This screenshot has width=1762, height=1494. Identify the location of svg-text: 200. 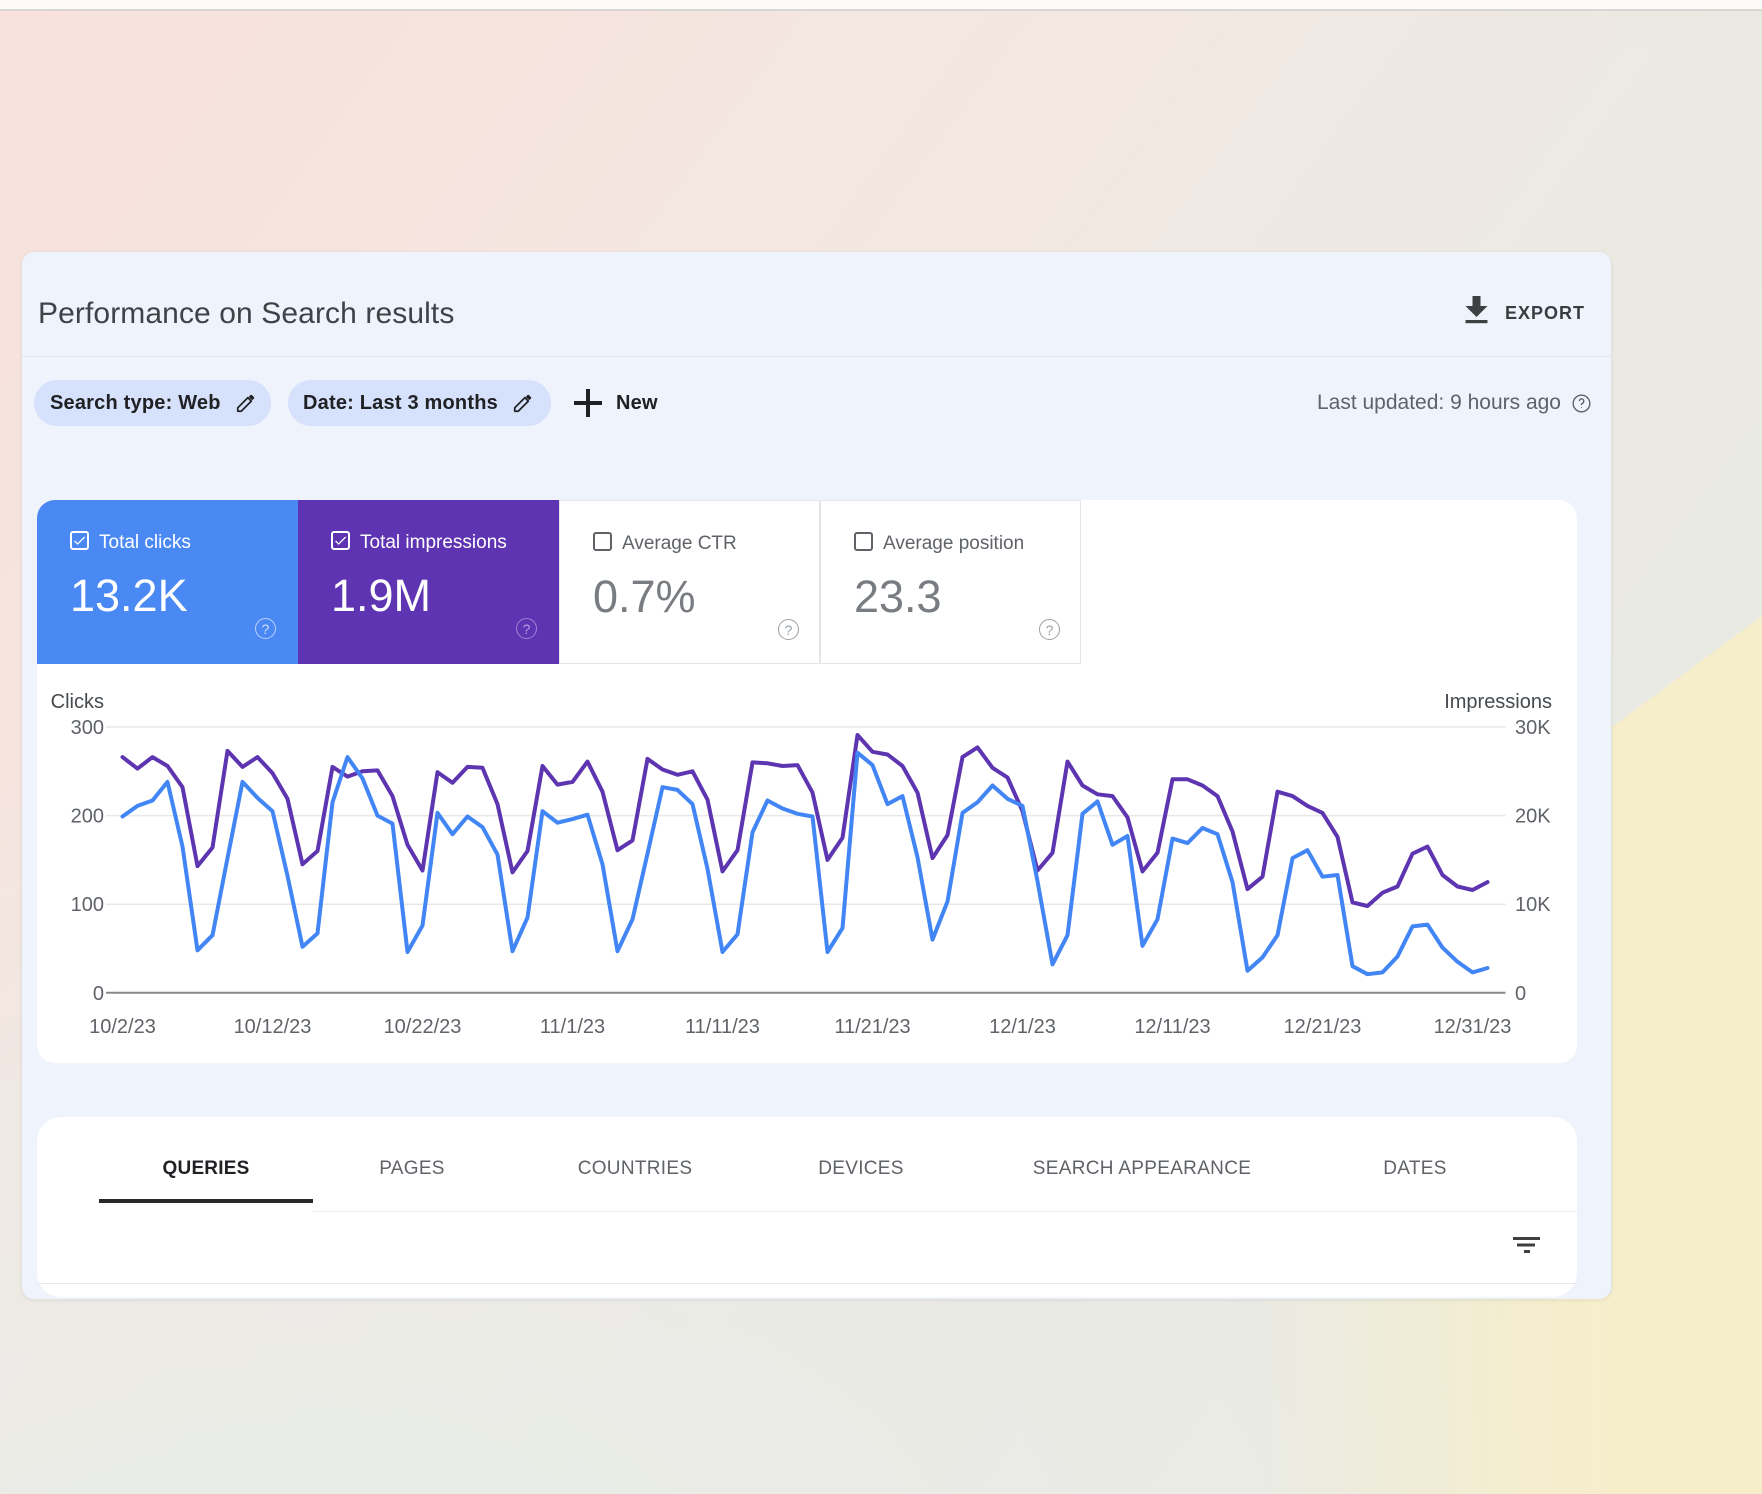
(87, 817).